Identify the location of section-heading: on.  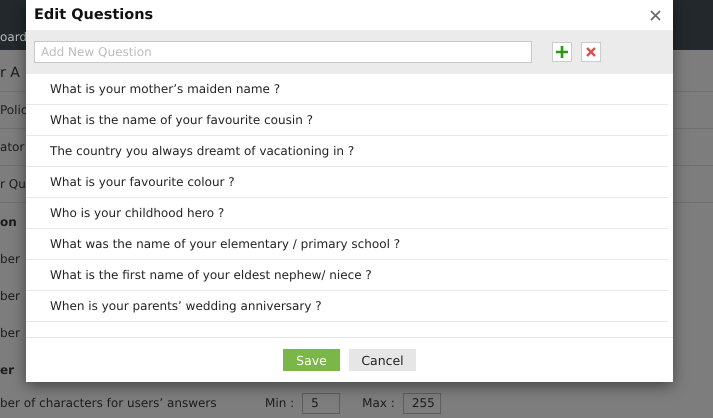
(8, 221).